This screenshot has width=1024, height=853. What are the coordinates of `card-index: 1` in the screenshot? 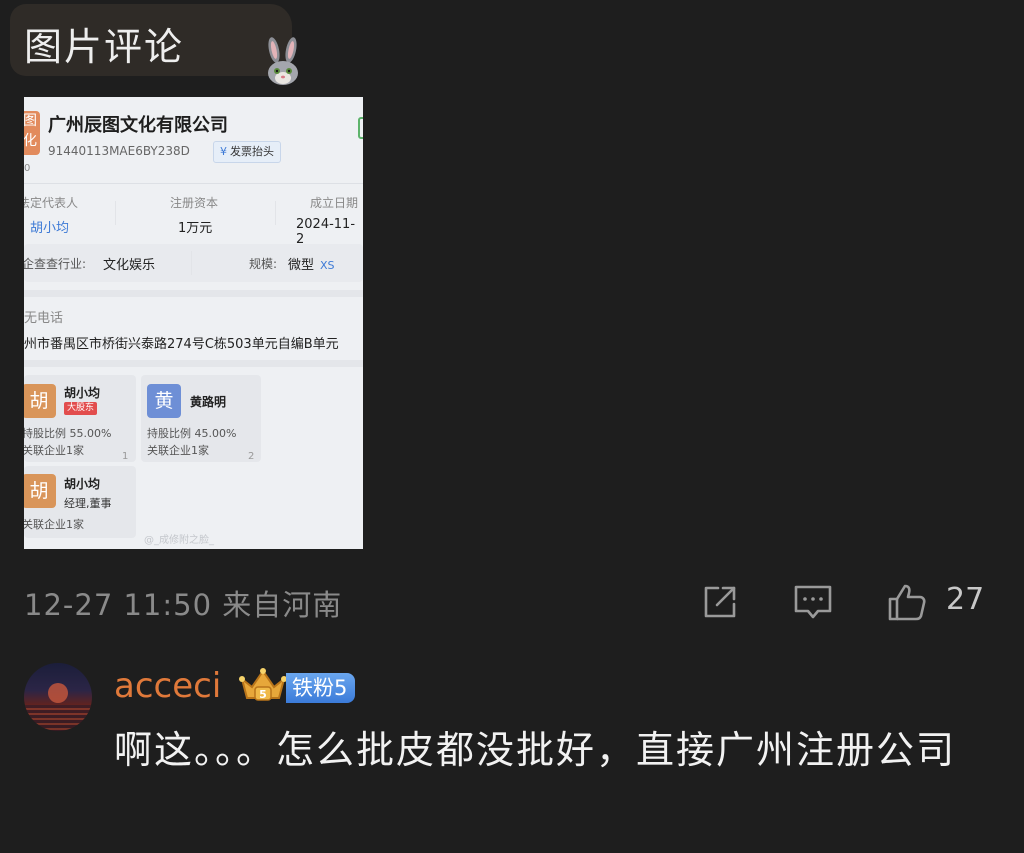 It's located at (125, 456).